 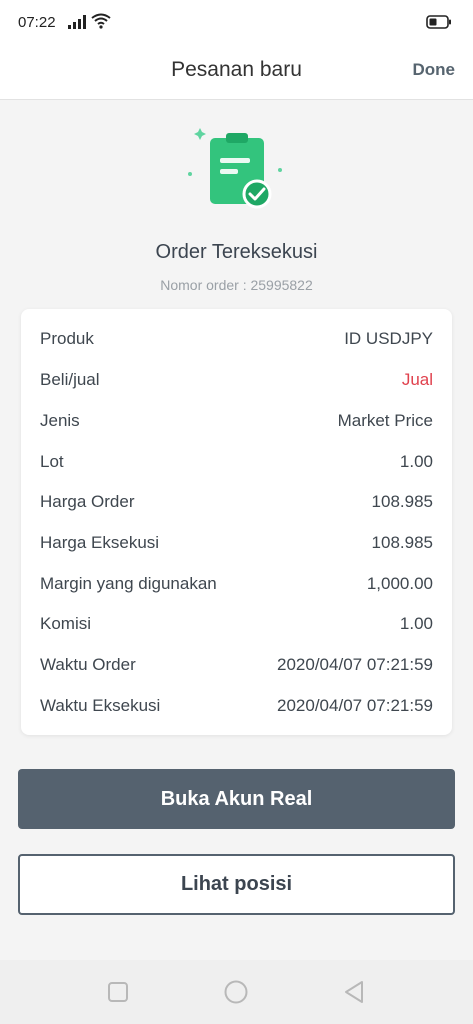 I want to click on detail-label: Waktu Eksekusi, so click(x=100, y=705).